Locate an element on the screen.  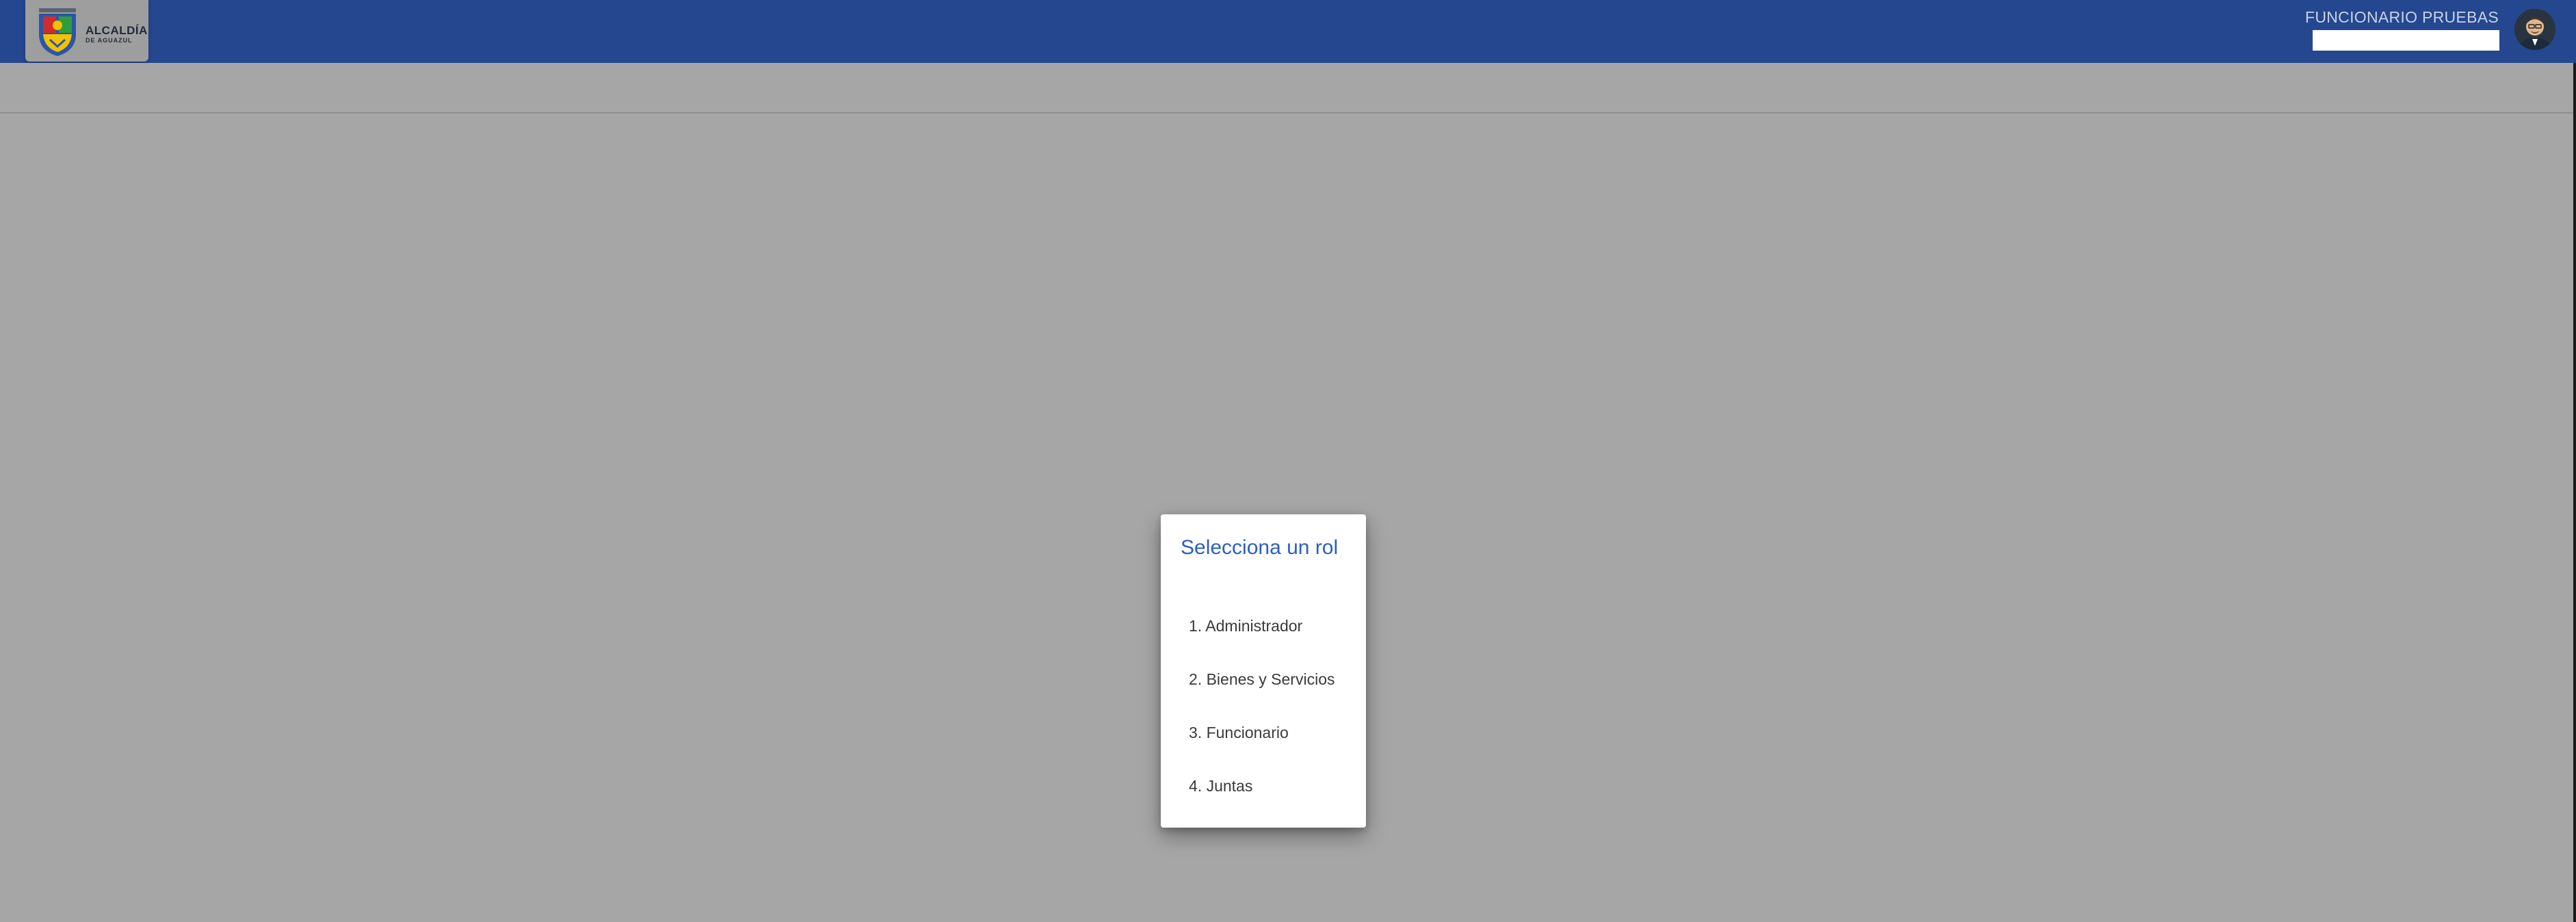
municipal-shield-icon is located at coordinates (57, 32).